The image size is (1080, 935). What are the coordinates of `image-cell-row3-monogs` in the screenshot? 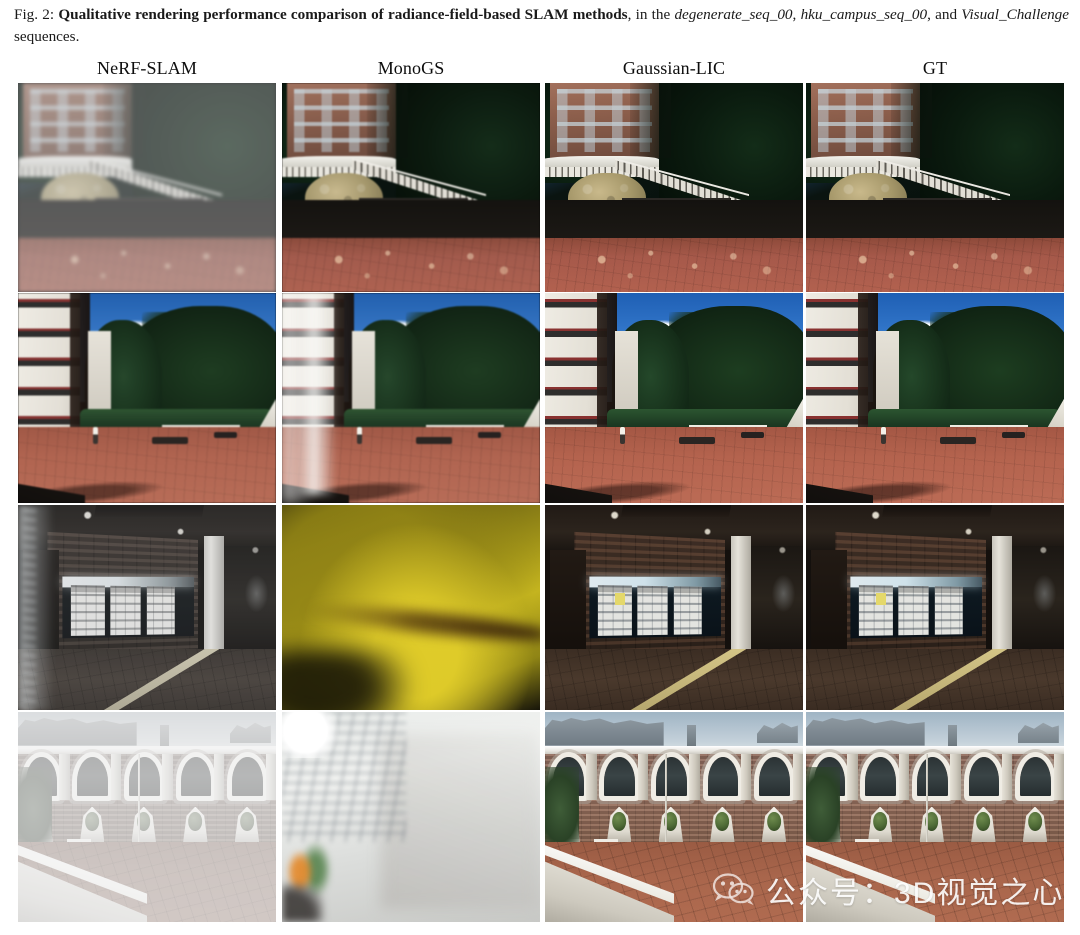 It's located at (411, 607).